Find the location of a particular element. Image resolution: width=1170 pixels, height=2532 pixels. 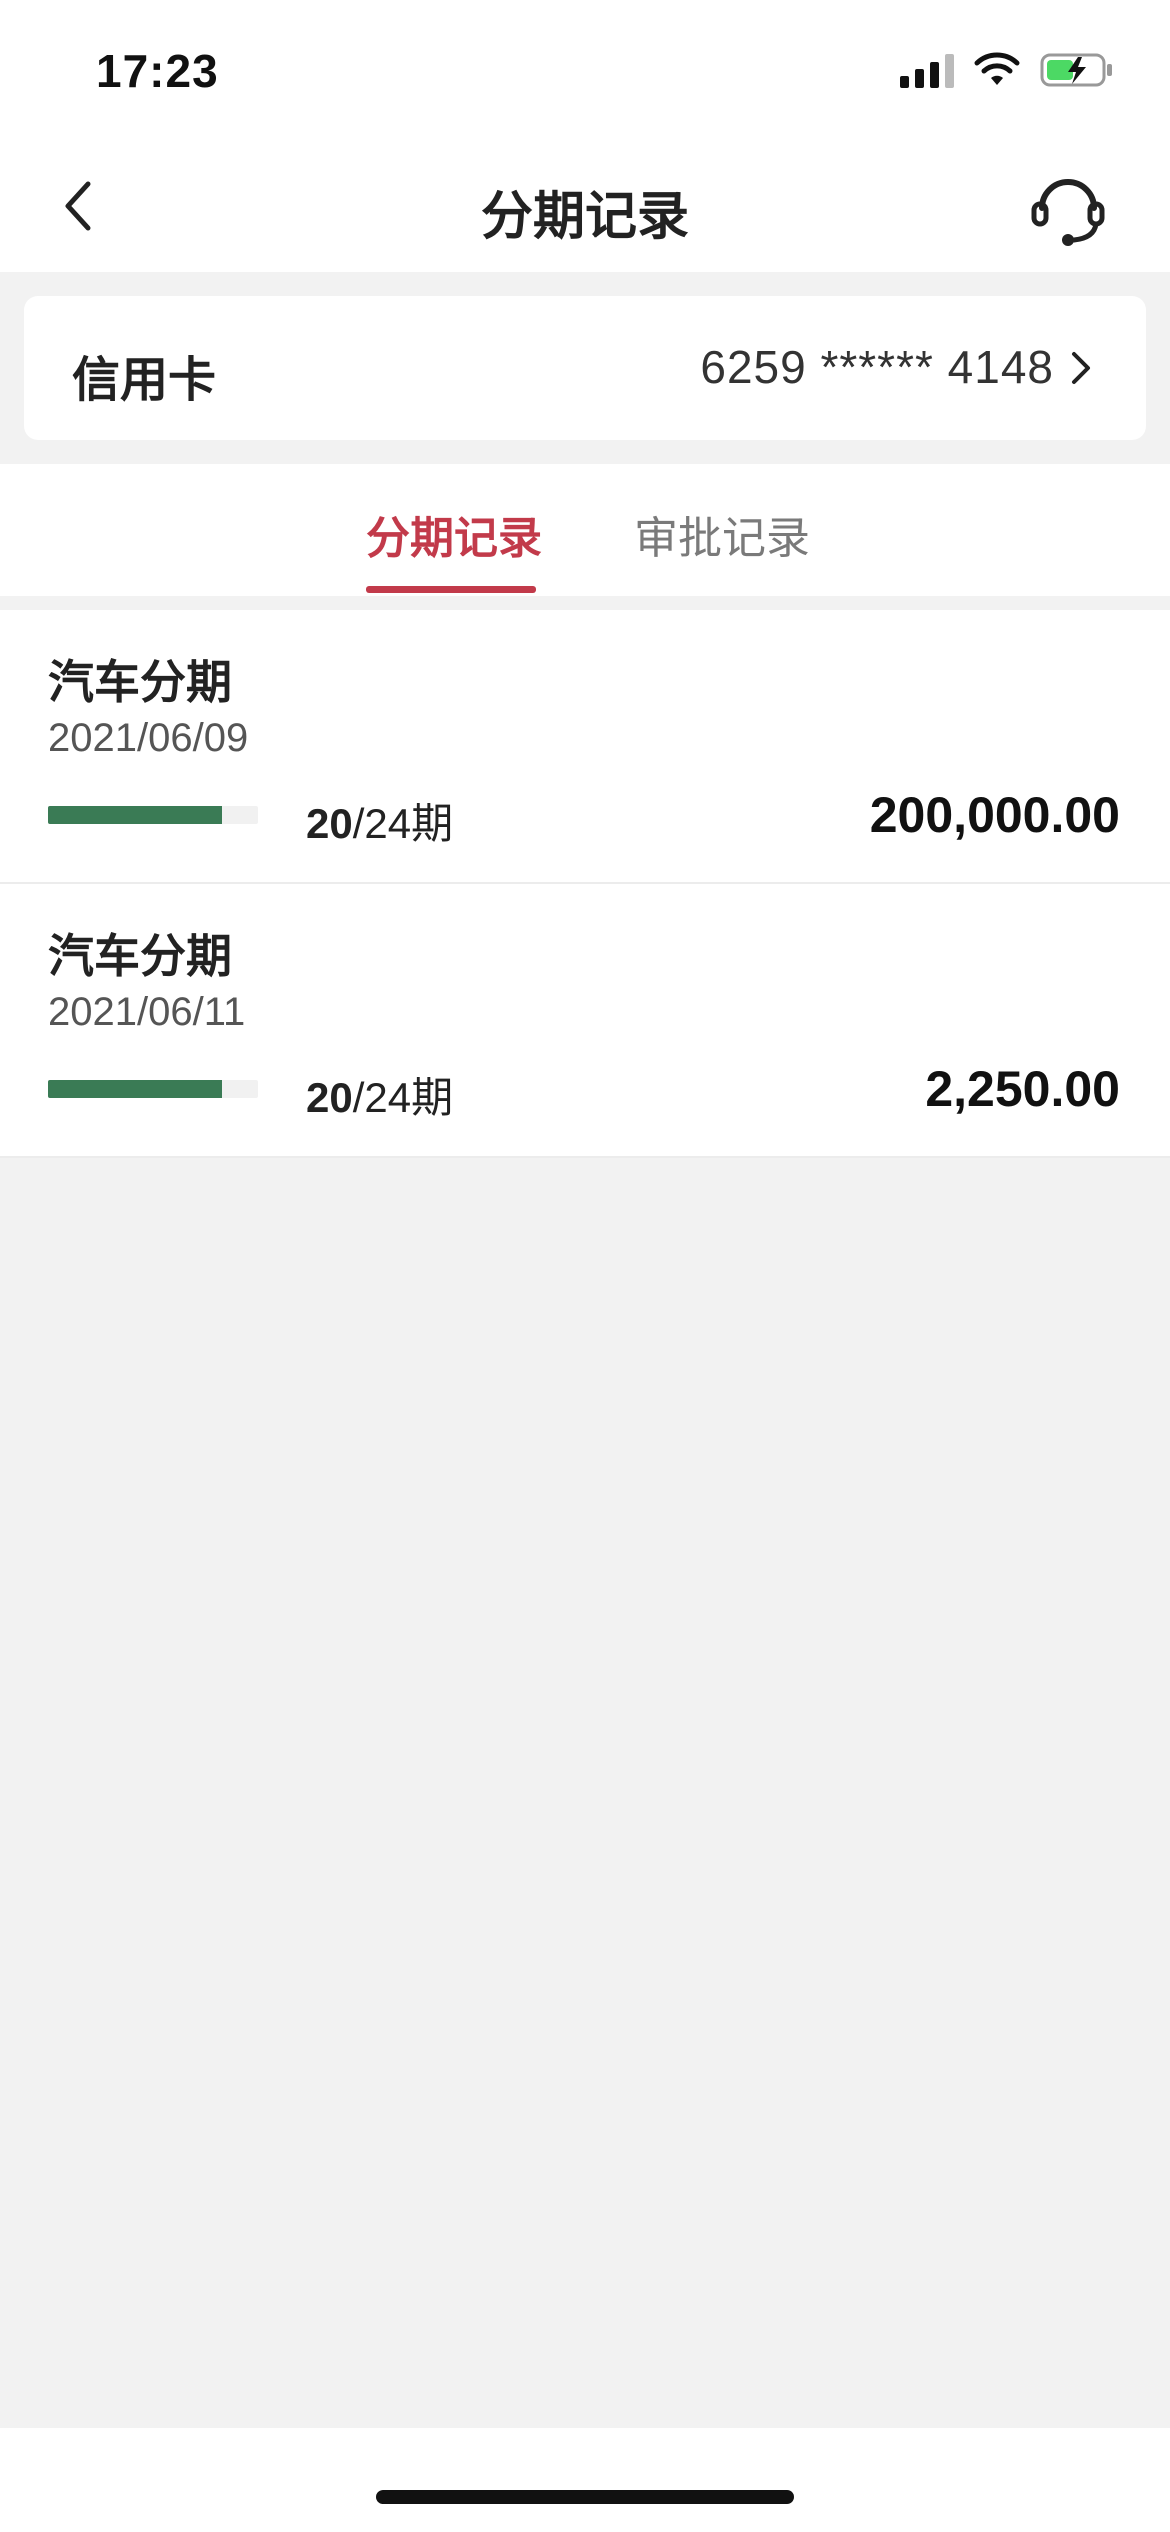

wifi-icon is located at coordinates (997, 68).